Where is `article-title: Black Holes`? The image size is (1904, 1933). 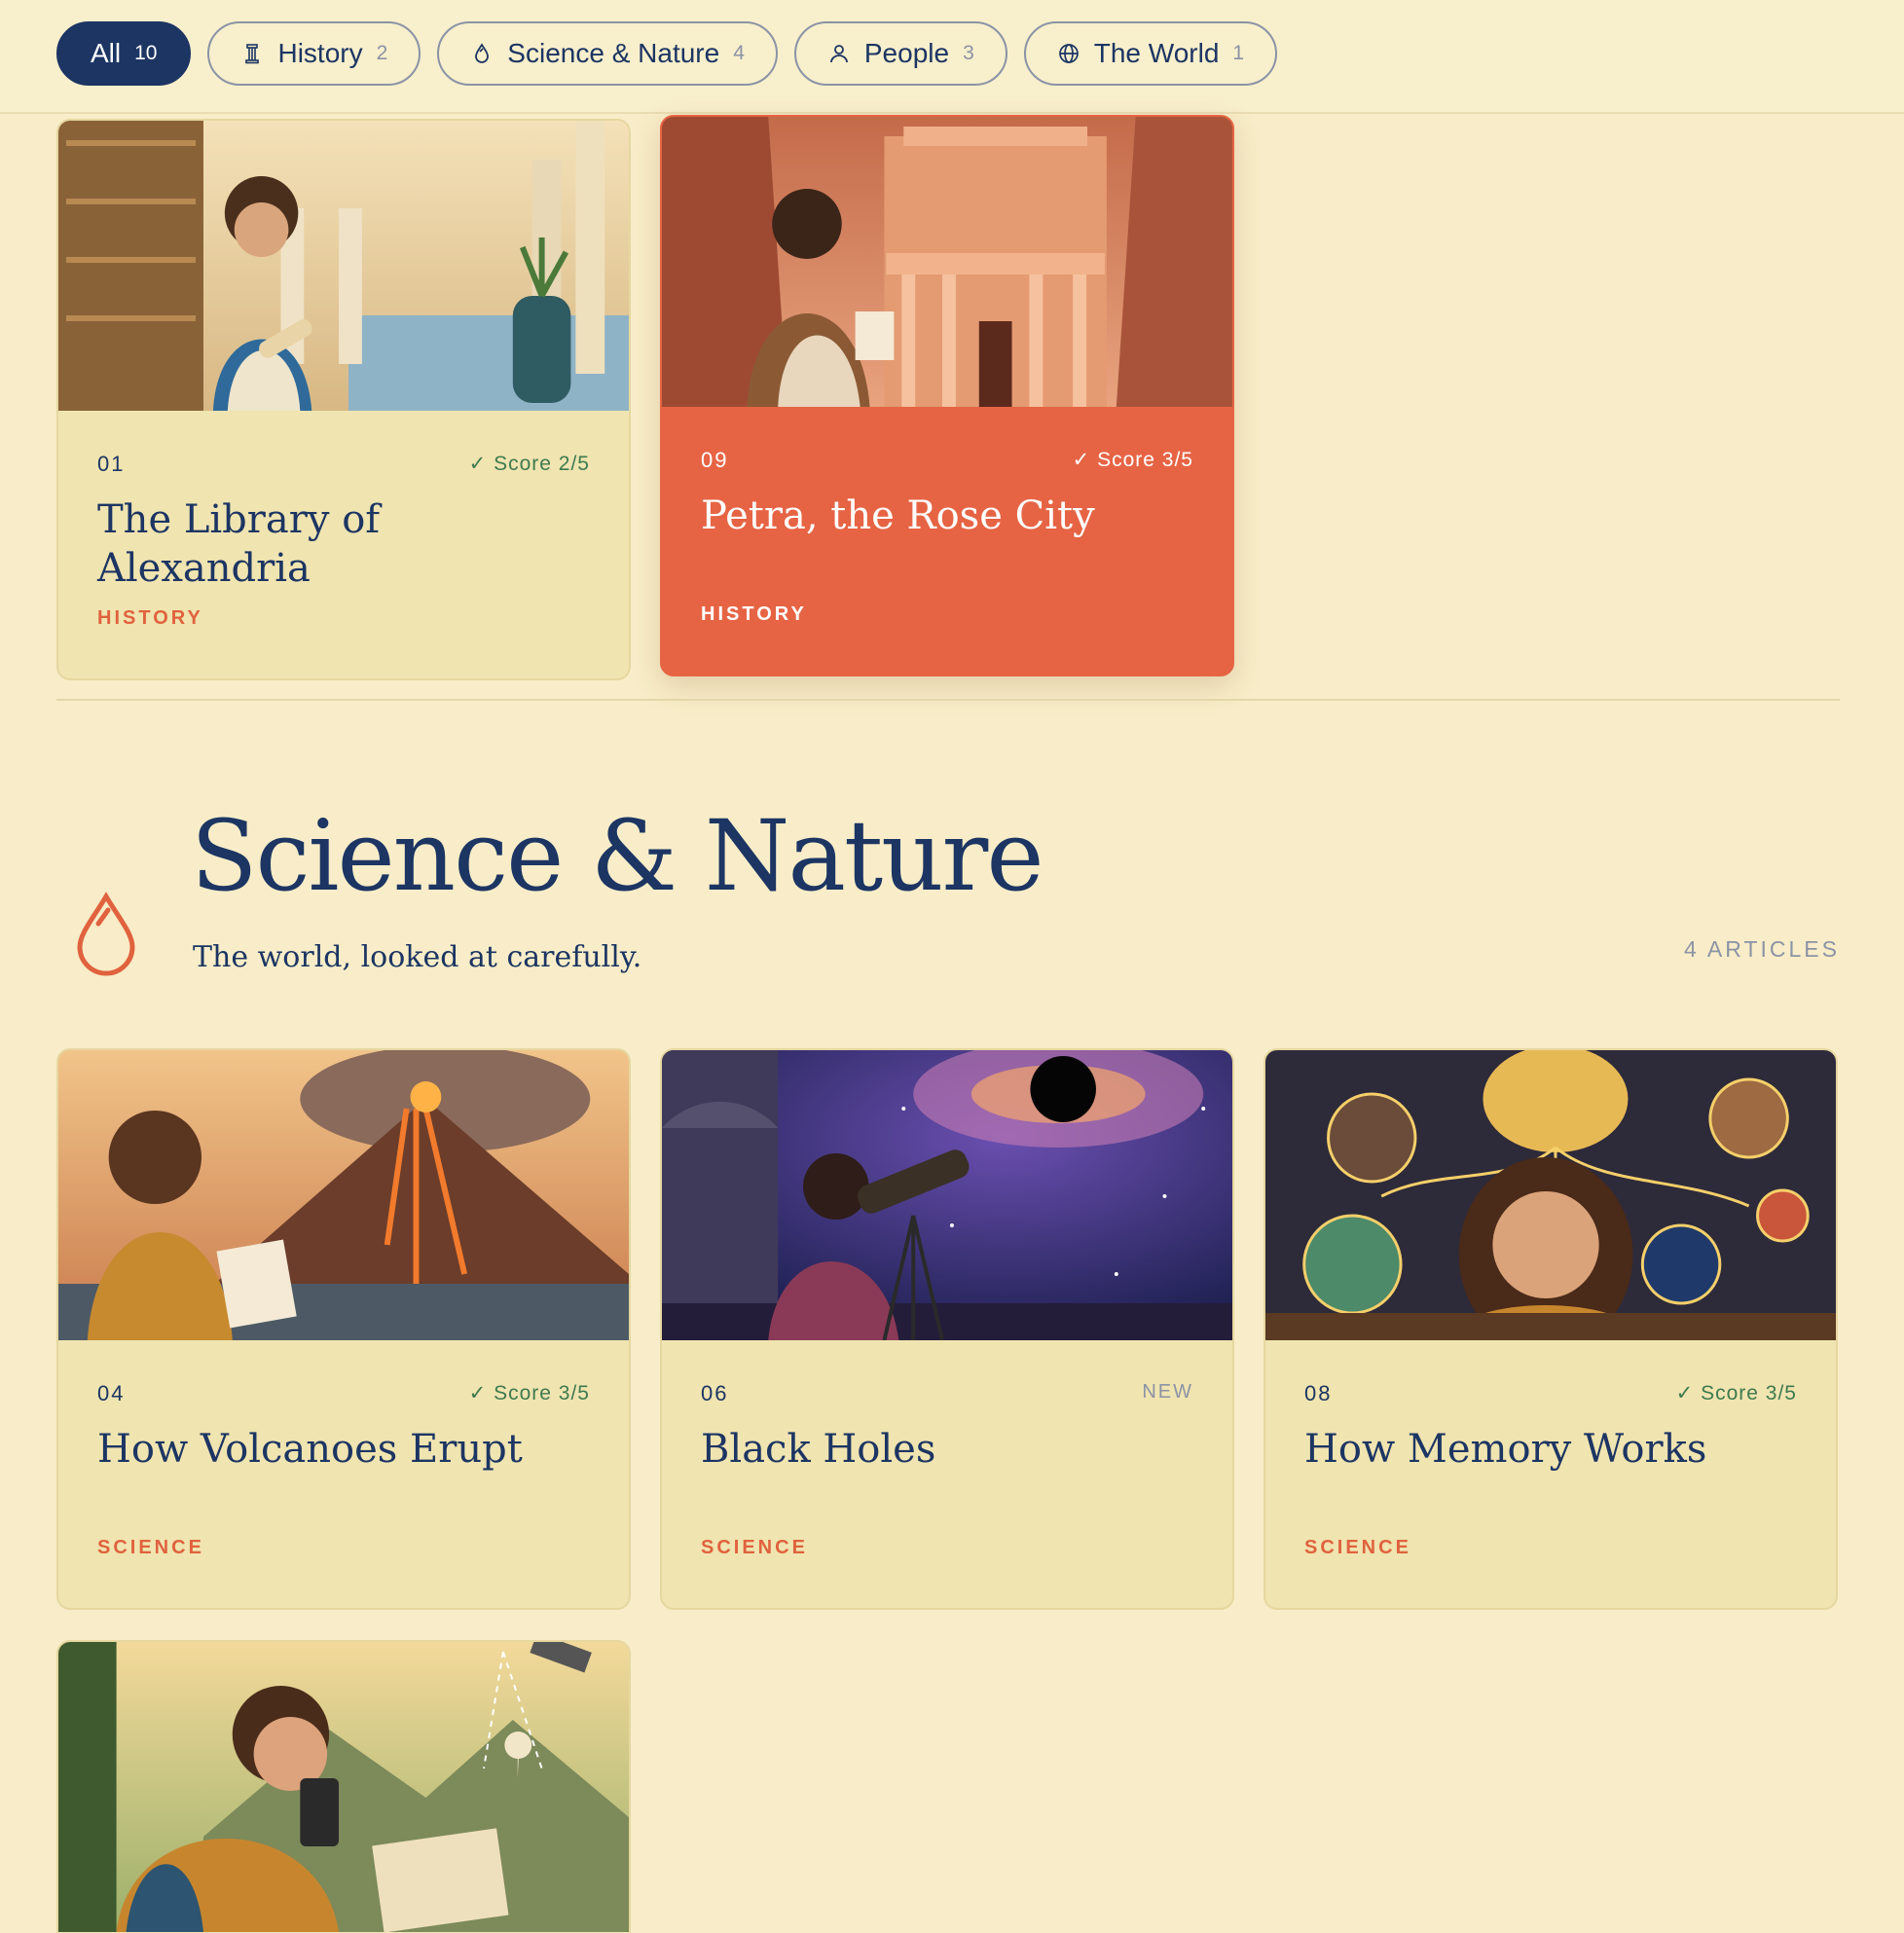 article-title: Black Holes is located at coordinates (818, 1449).